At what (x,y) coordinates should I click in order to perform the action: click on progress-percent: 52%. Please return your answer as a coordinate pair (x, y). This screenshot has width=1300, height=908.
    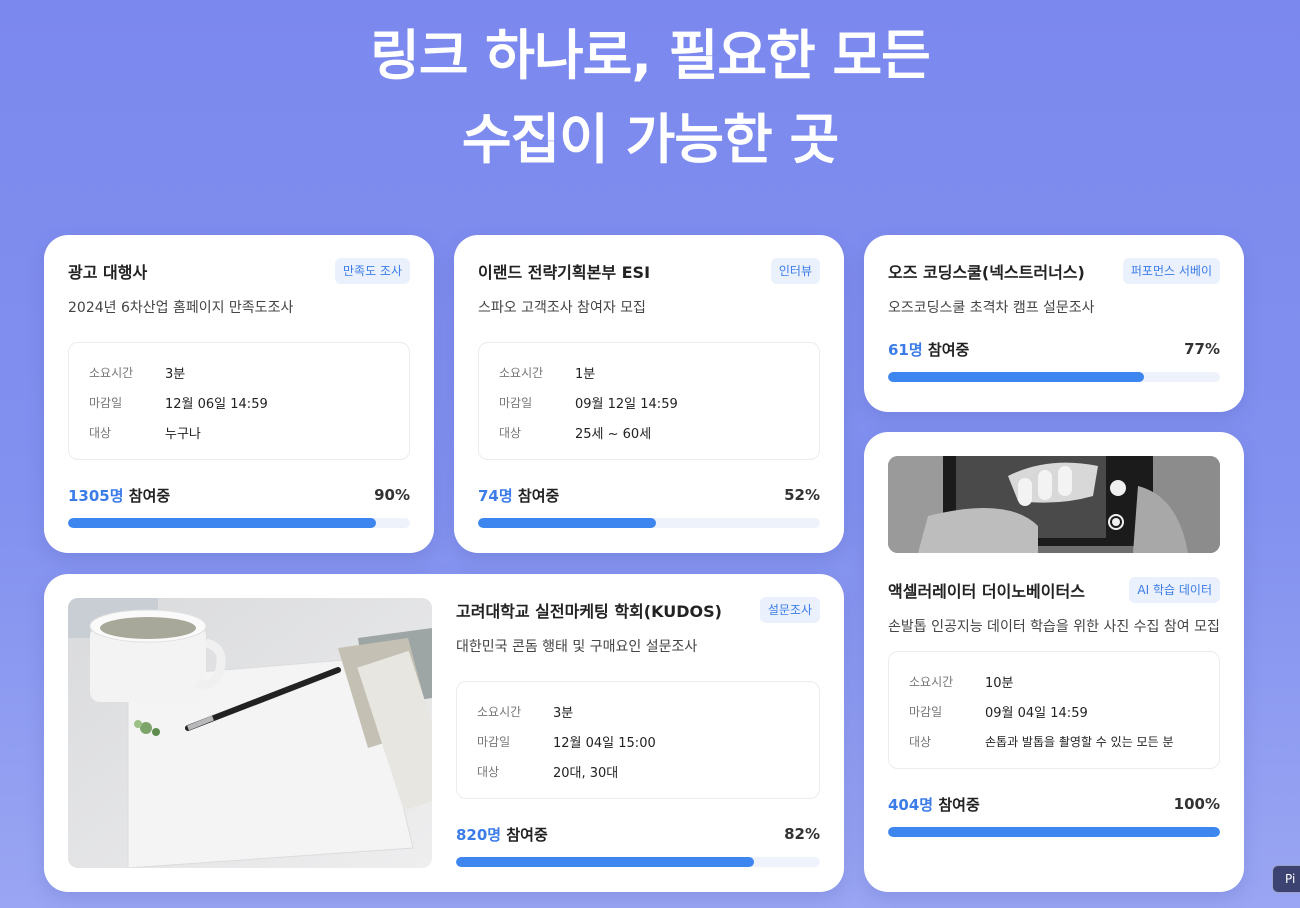
    Looking at the image, I should click on (802, 495).